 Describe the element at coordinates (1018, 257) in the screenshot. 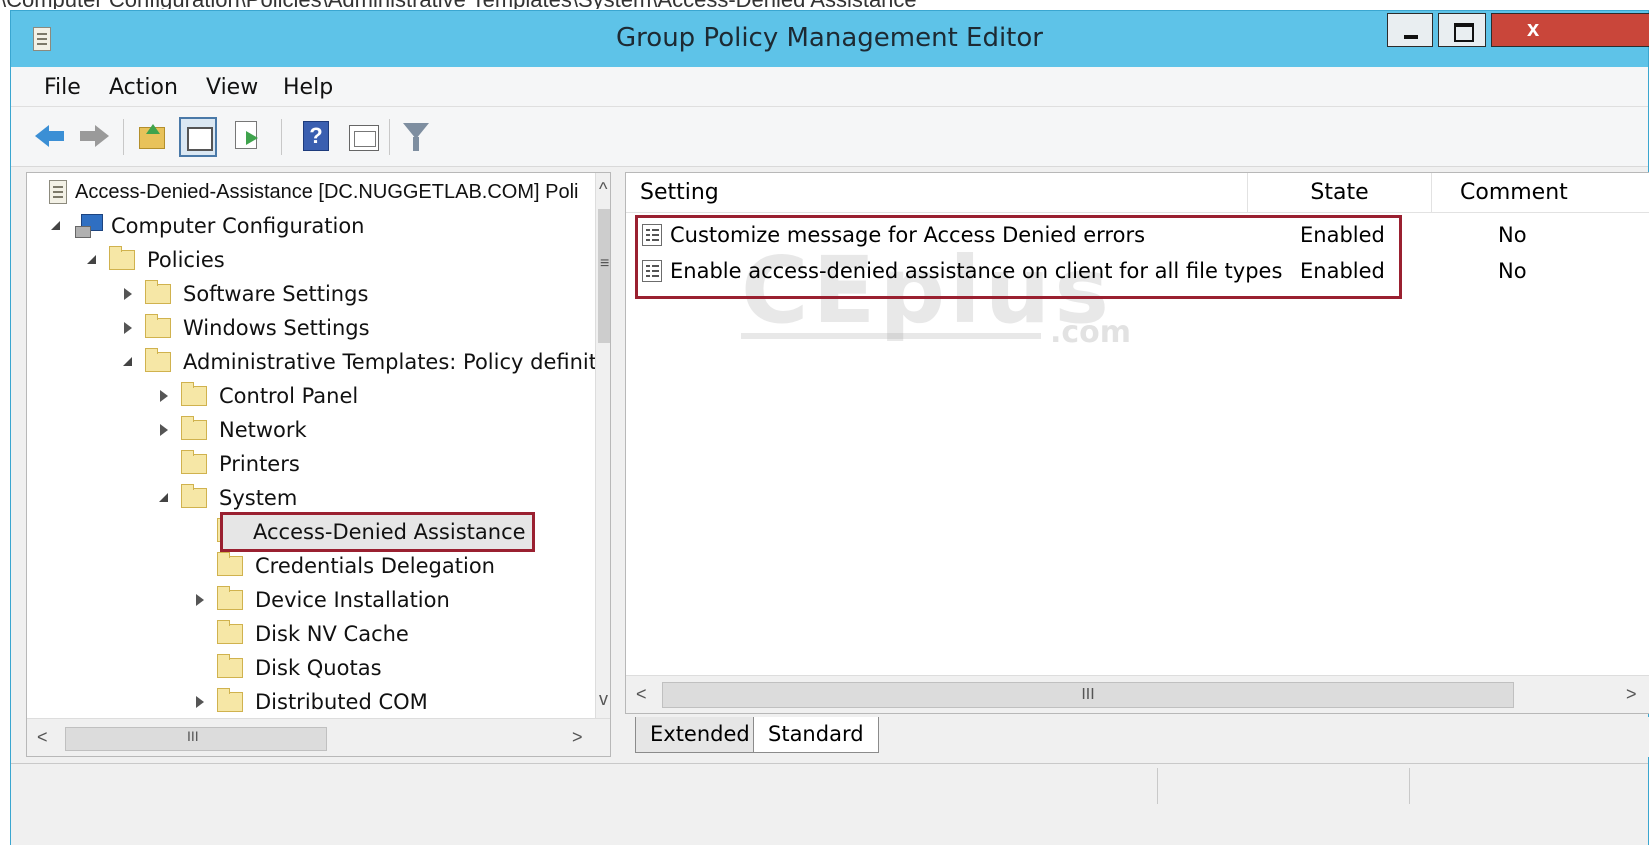

I see `highlight-annotation-box` at that location.